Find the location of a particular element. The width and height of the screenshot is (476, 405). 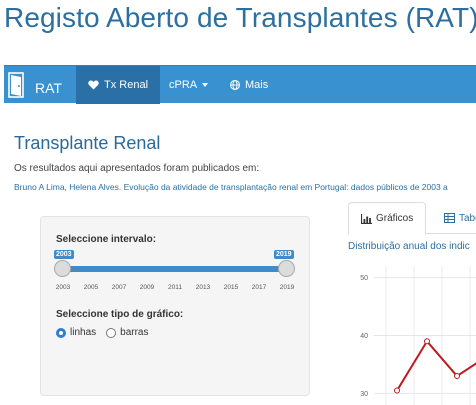

nav-item-tx-renal: Tx Renal is located at coordinates (118, 85).